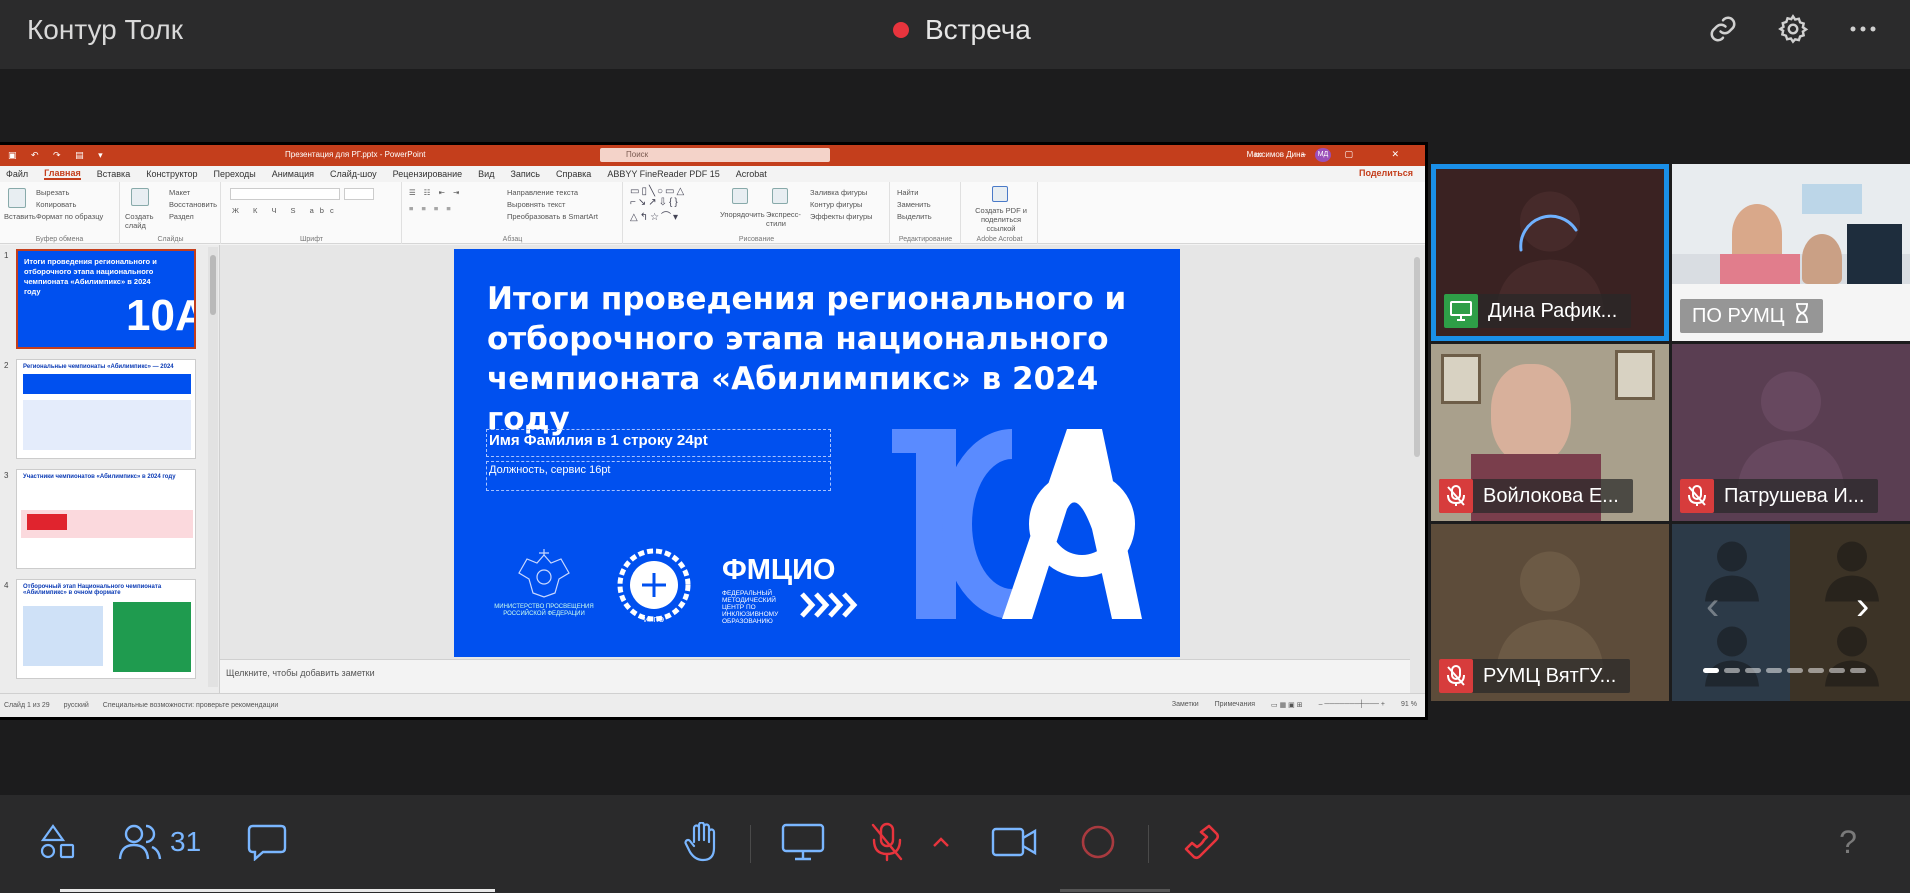 Image resolution: width=1910 pixels, height=893 pixels. Describe the element at coordinates (286, 210) in the screenshot. I see `font-style-buttons: Ж К Ч S abc` at that location.